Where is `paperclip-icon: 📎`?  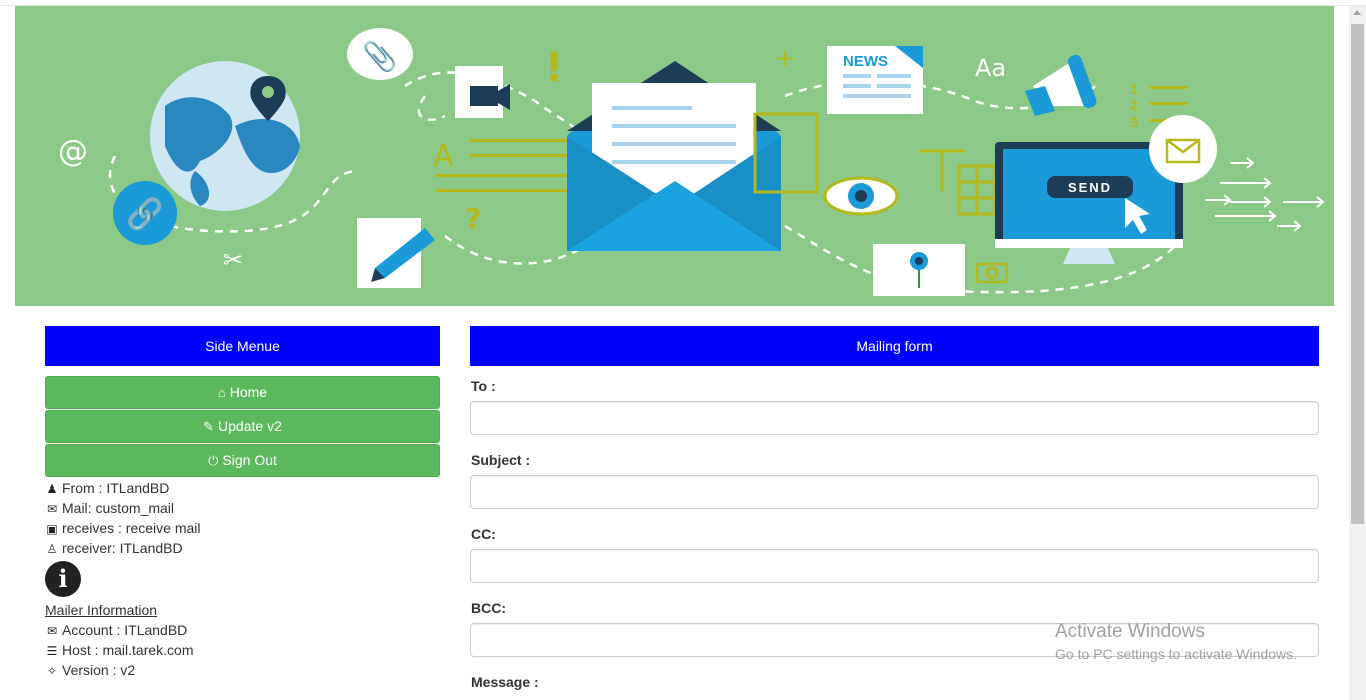
paperclip-icon: 📎 is located at coordinates (380, 54).